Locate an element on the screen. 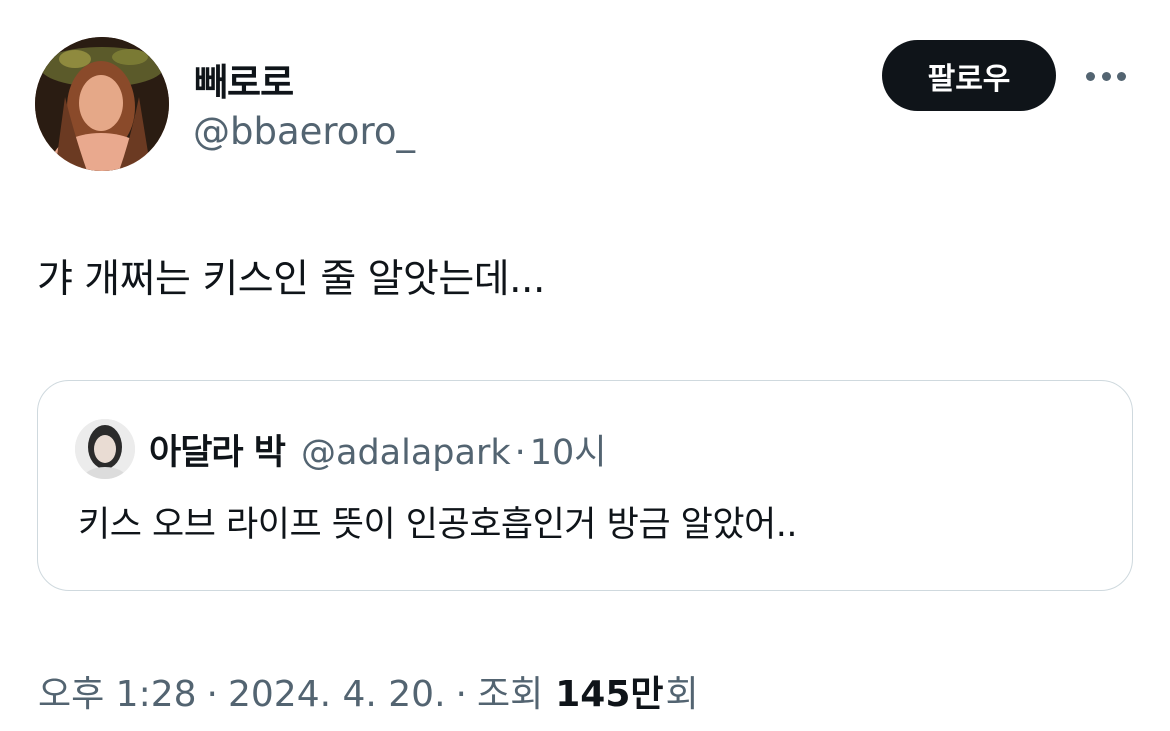 The image size is (1170, 731). tweet-date: 2024. 4. 20. is located at coordinates (337, 694).